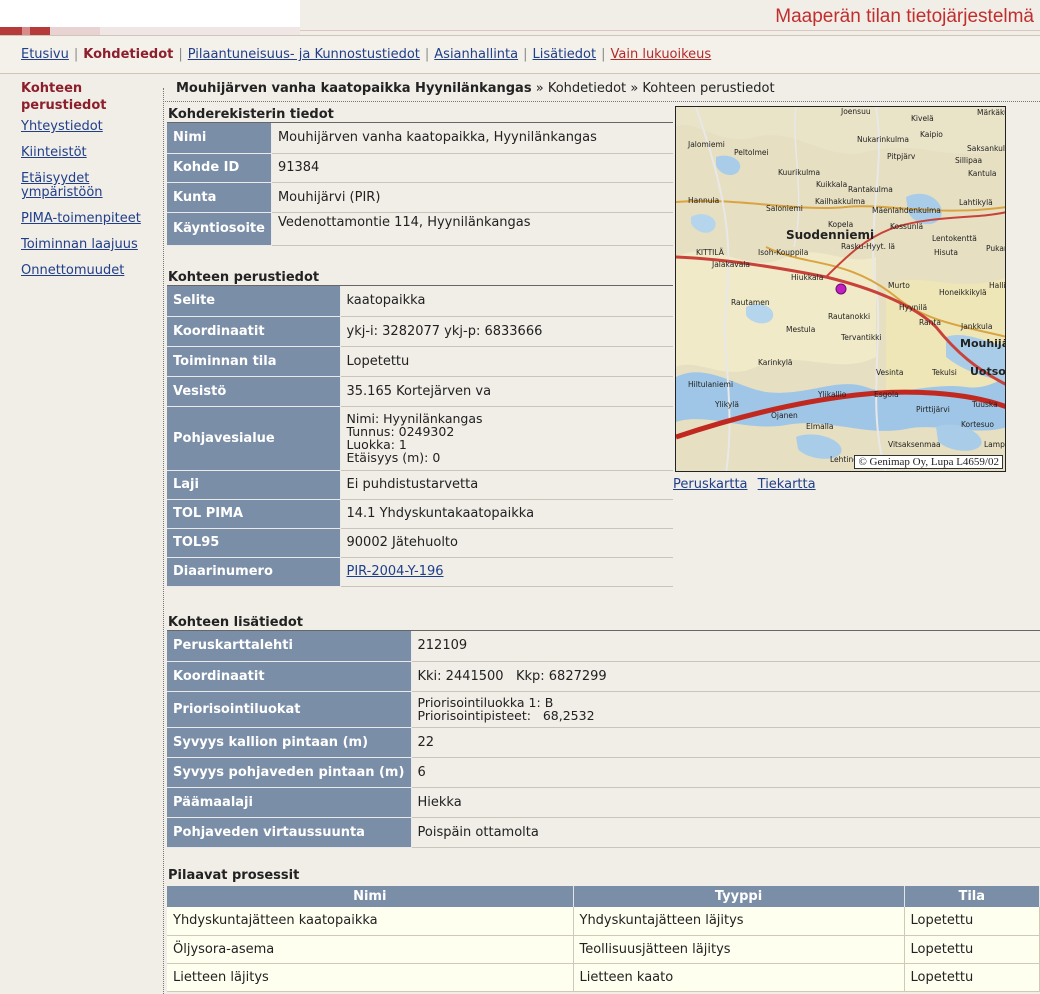  What do you see at coordinates (289, 709) in the screenshot?
I see `additional-label: Priorisointiluokat` at bounding box center [289, 709].